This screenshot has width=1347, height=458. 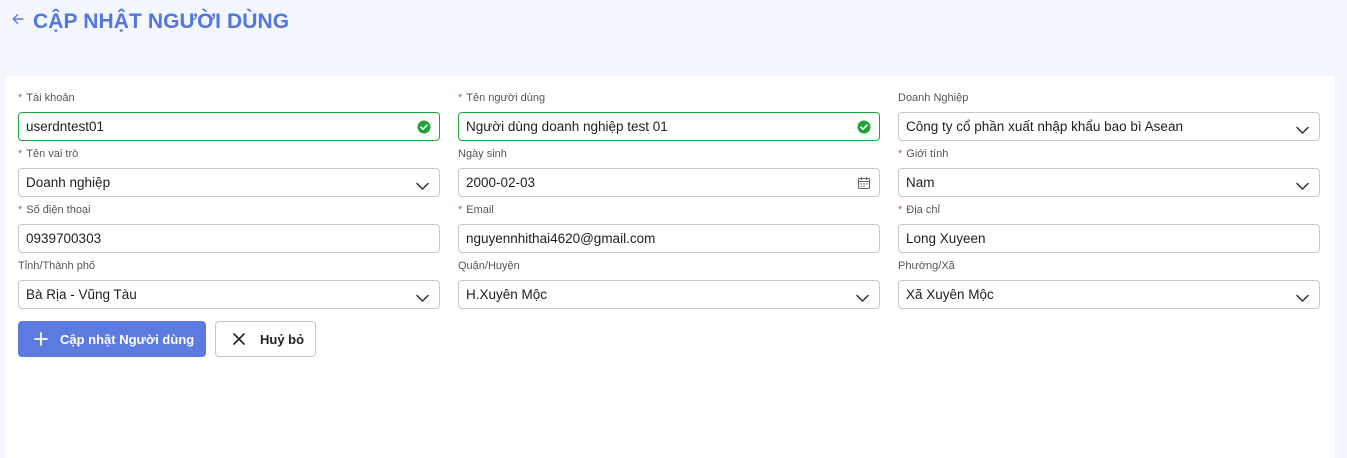 What do you see at coordinates (480, 210) in the screenshot?
I see `email-label: Email` at bounding box center [480, 210].